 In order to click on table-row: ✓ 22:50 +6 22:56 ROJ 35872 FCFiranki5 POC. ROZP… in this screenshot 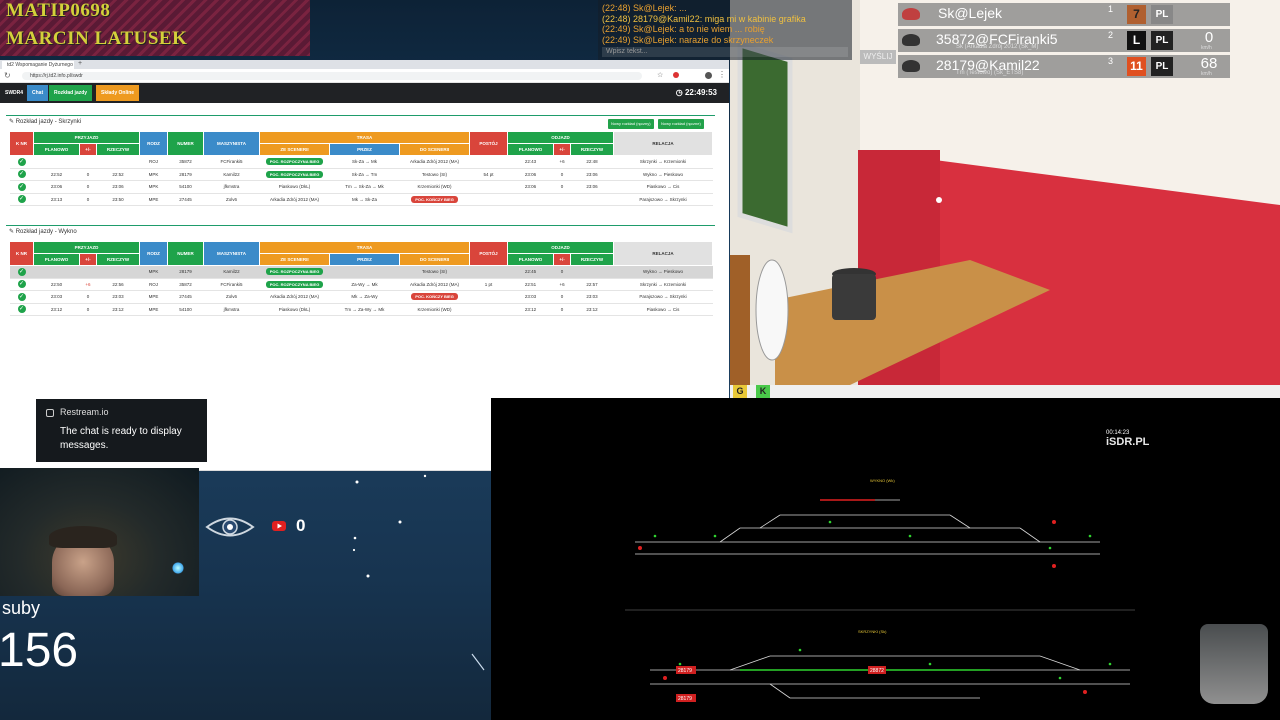, I will do `click(361, 284)`.